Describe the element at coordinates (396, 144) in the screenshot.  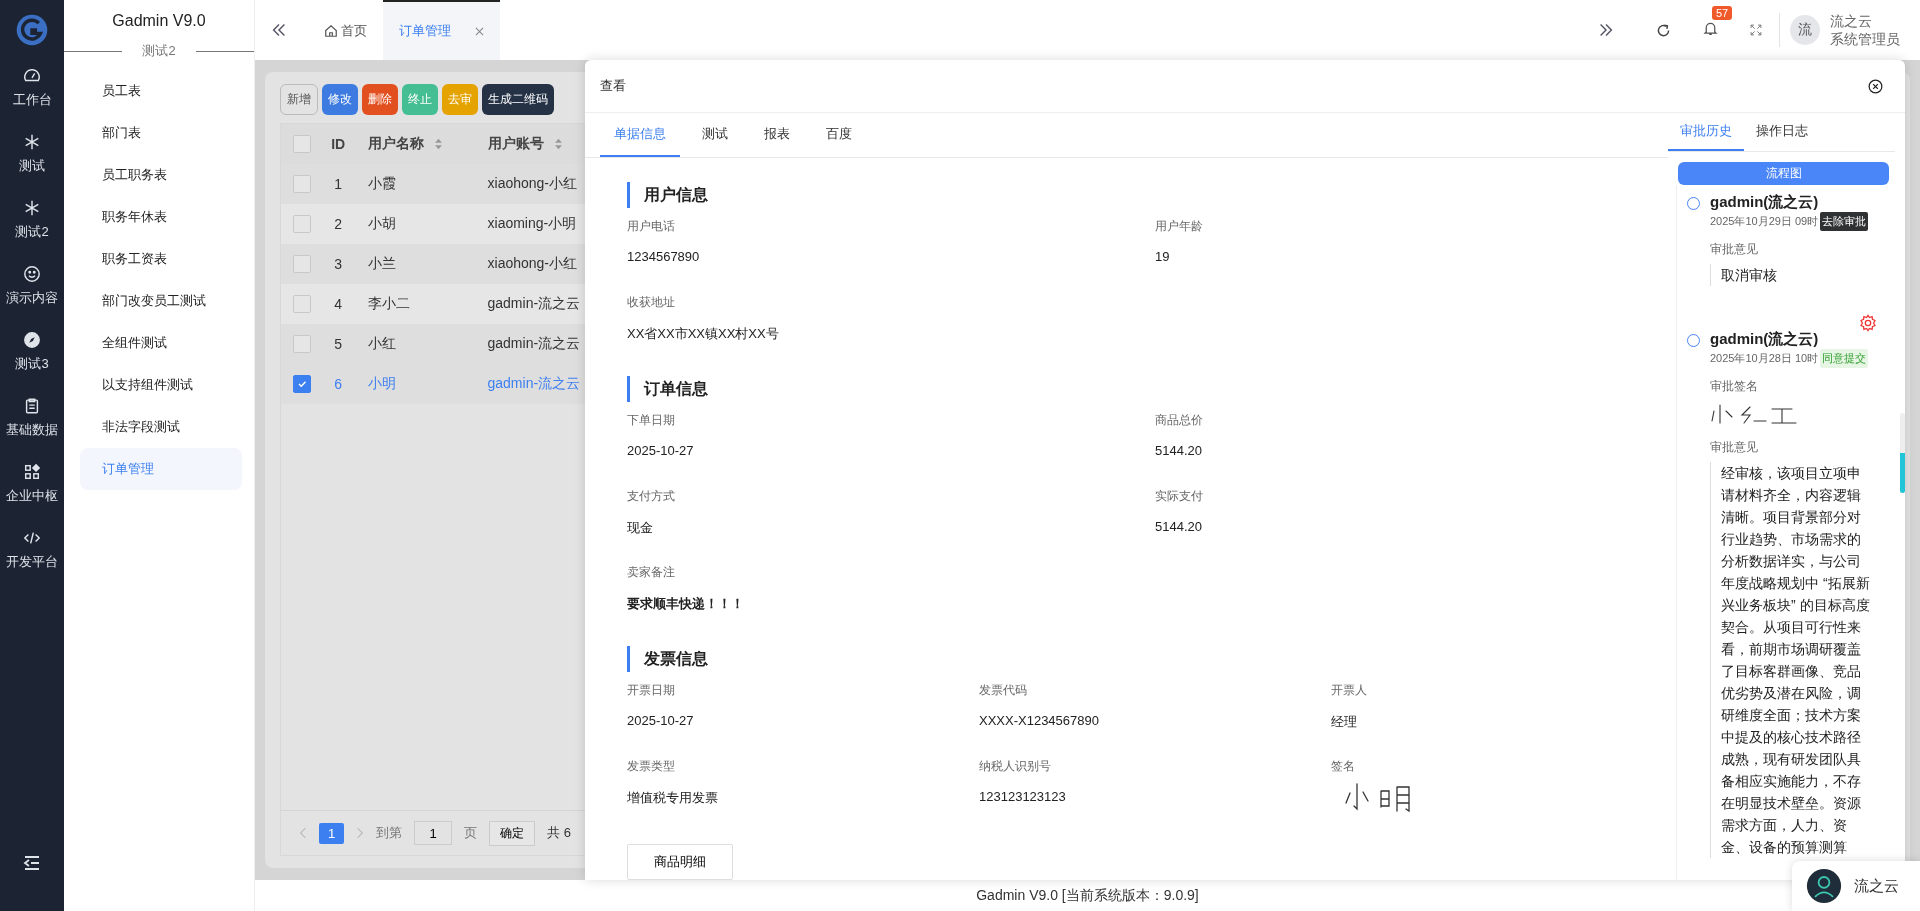
I see `column-header: 用户名称` at that location.